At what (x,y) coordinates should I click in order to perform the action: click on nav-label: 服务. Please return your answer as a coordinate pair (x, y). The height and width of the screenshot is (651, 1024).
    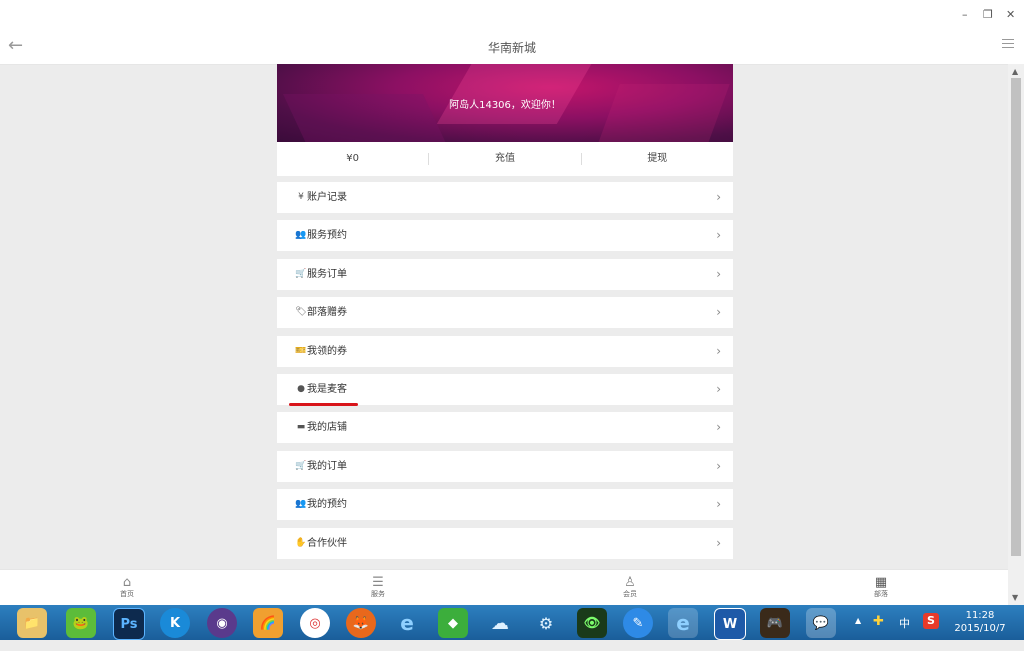
    Looking at the image, I should click on (378, 594).